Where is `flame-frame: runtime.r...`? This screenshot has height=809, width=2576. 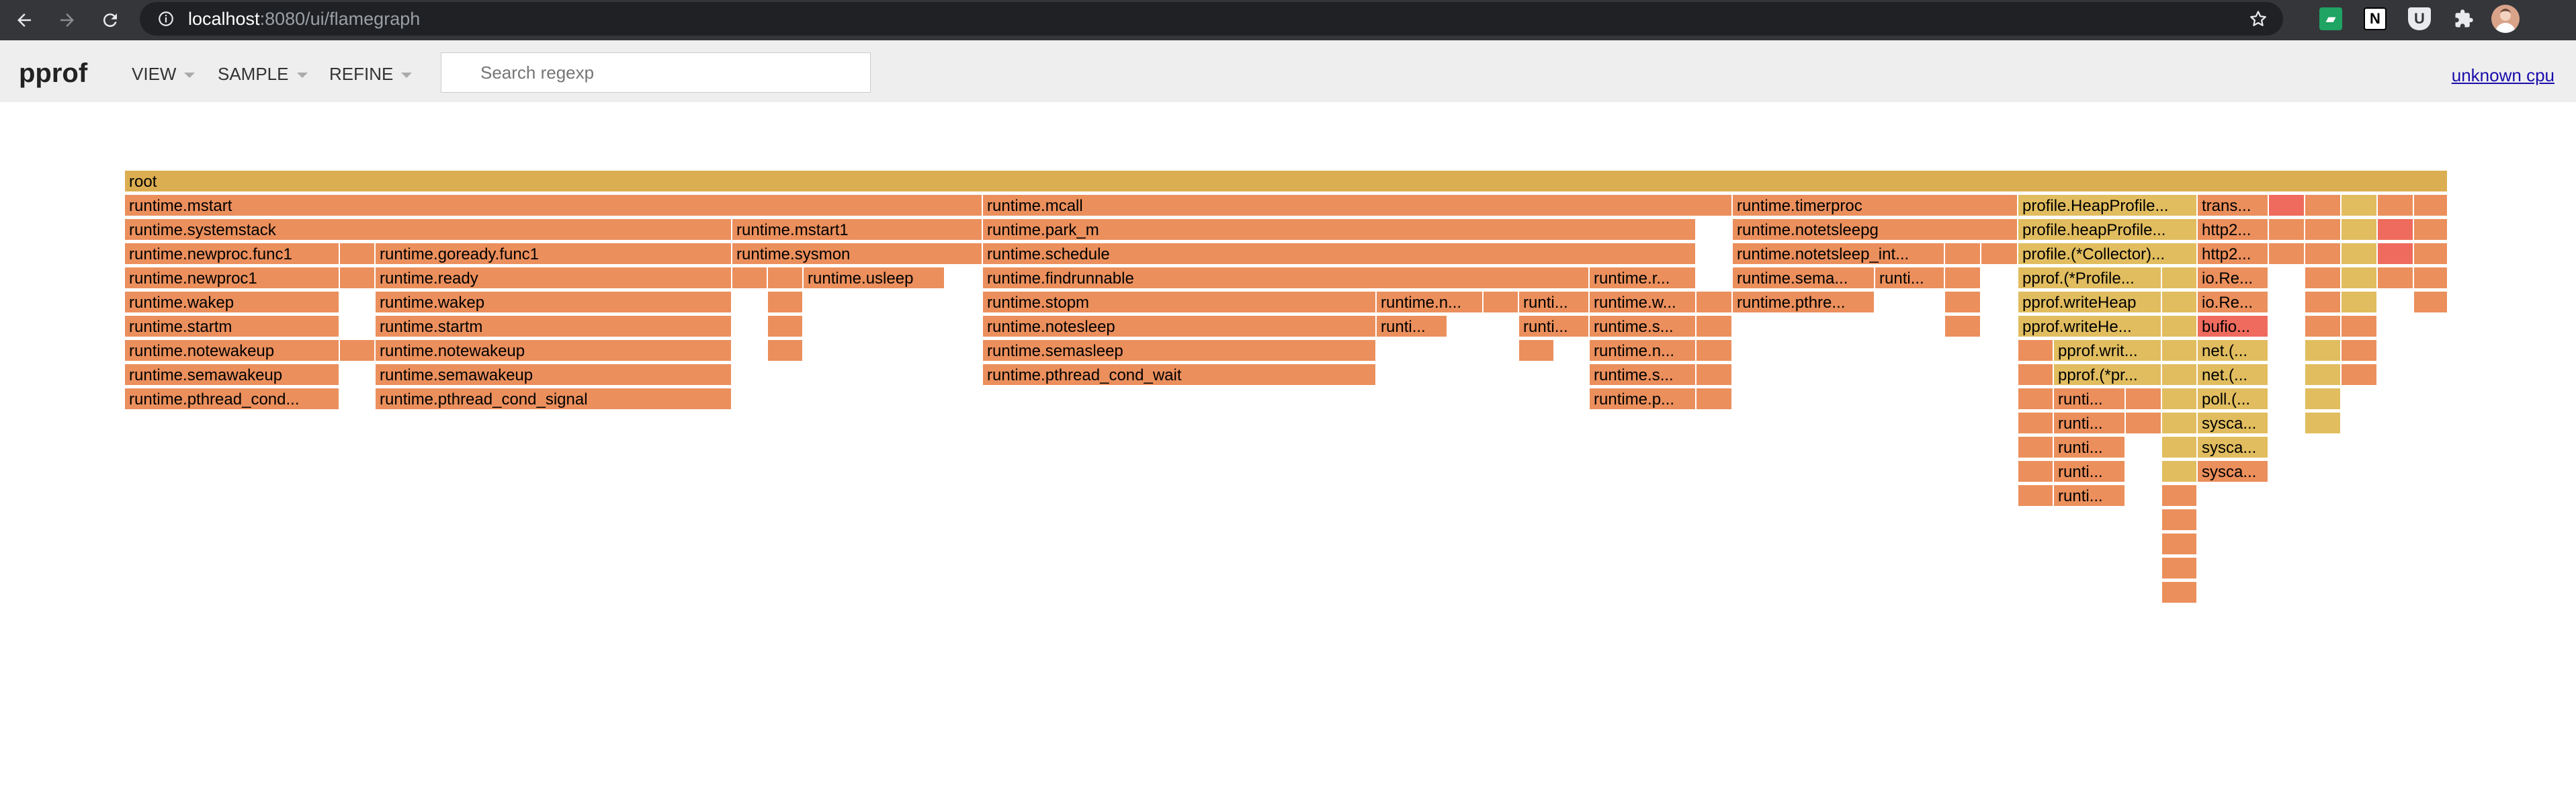
flame-frame: runtime.r... is located at coordinates (1643, 278).